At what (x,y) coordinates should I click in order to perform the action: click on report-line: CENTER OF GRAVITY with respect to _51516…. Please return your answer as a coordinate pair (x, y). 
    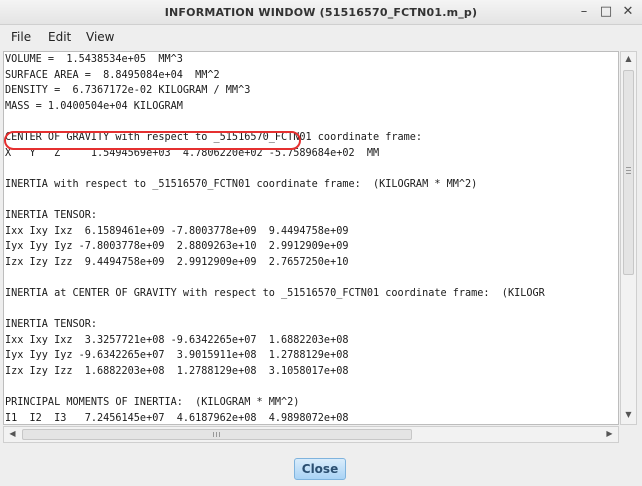
    Looking at the image, I should click on (214, 137).